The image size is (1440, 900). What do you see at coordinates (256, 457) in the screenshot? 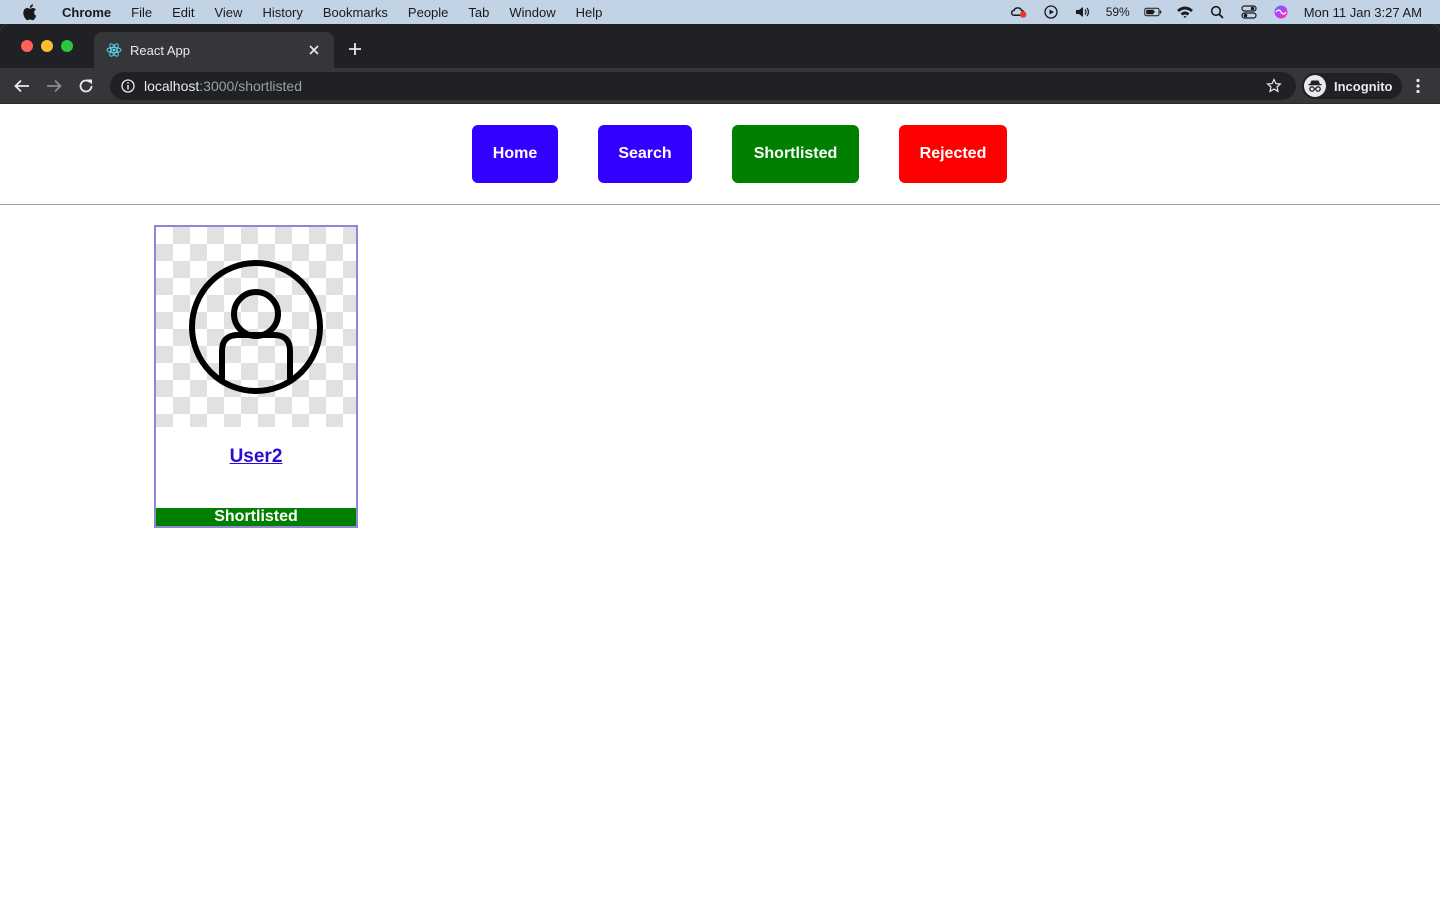
I see `user-name-link: User2` at bounding box center [256, 457].